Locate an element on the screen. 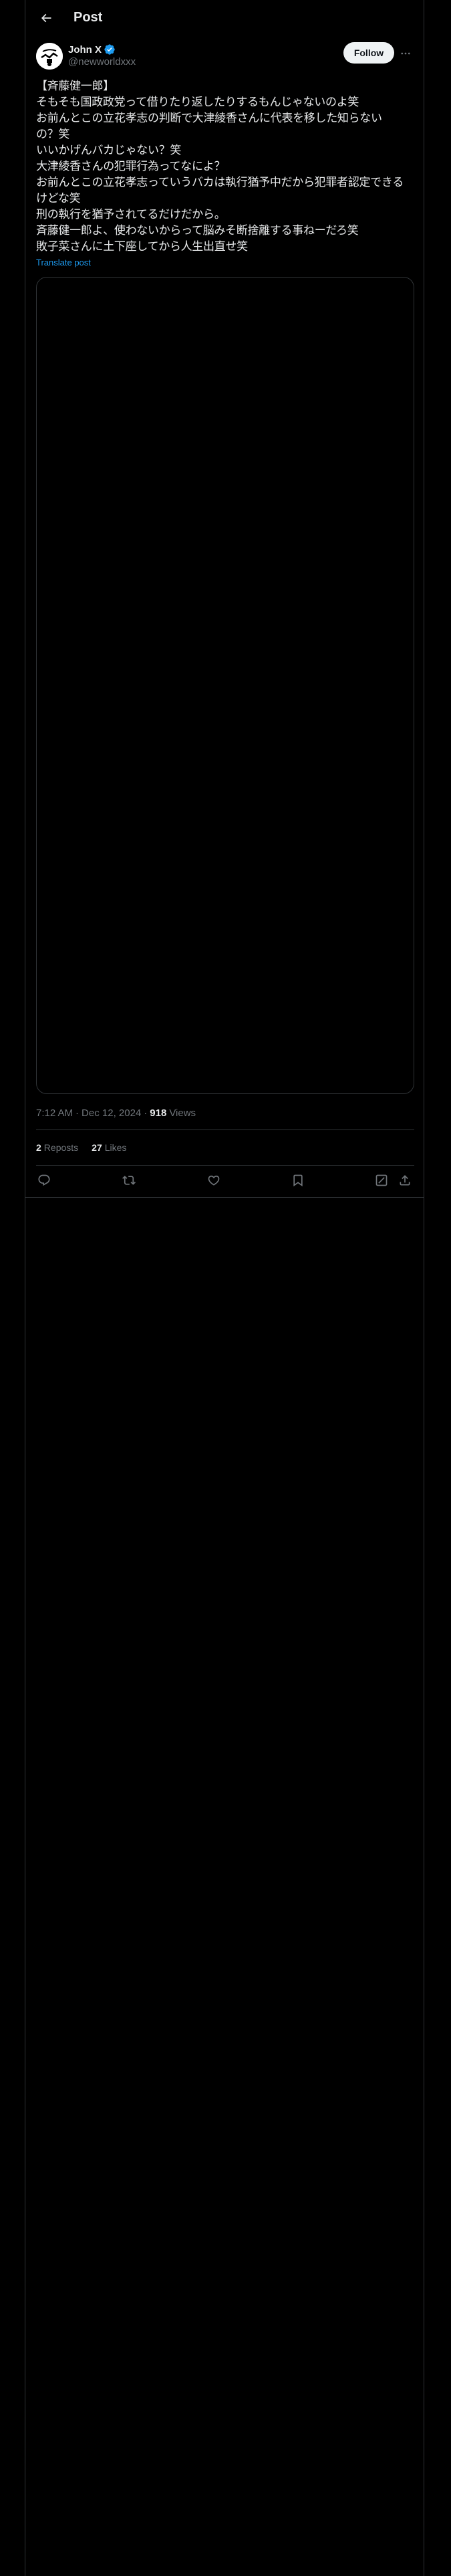  author-name-row: John X is located at coordinates (92, 49).